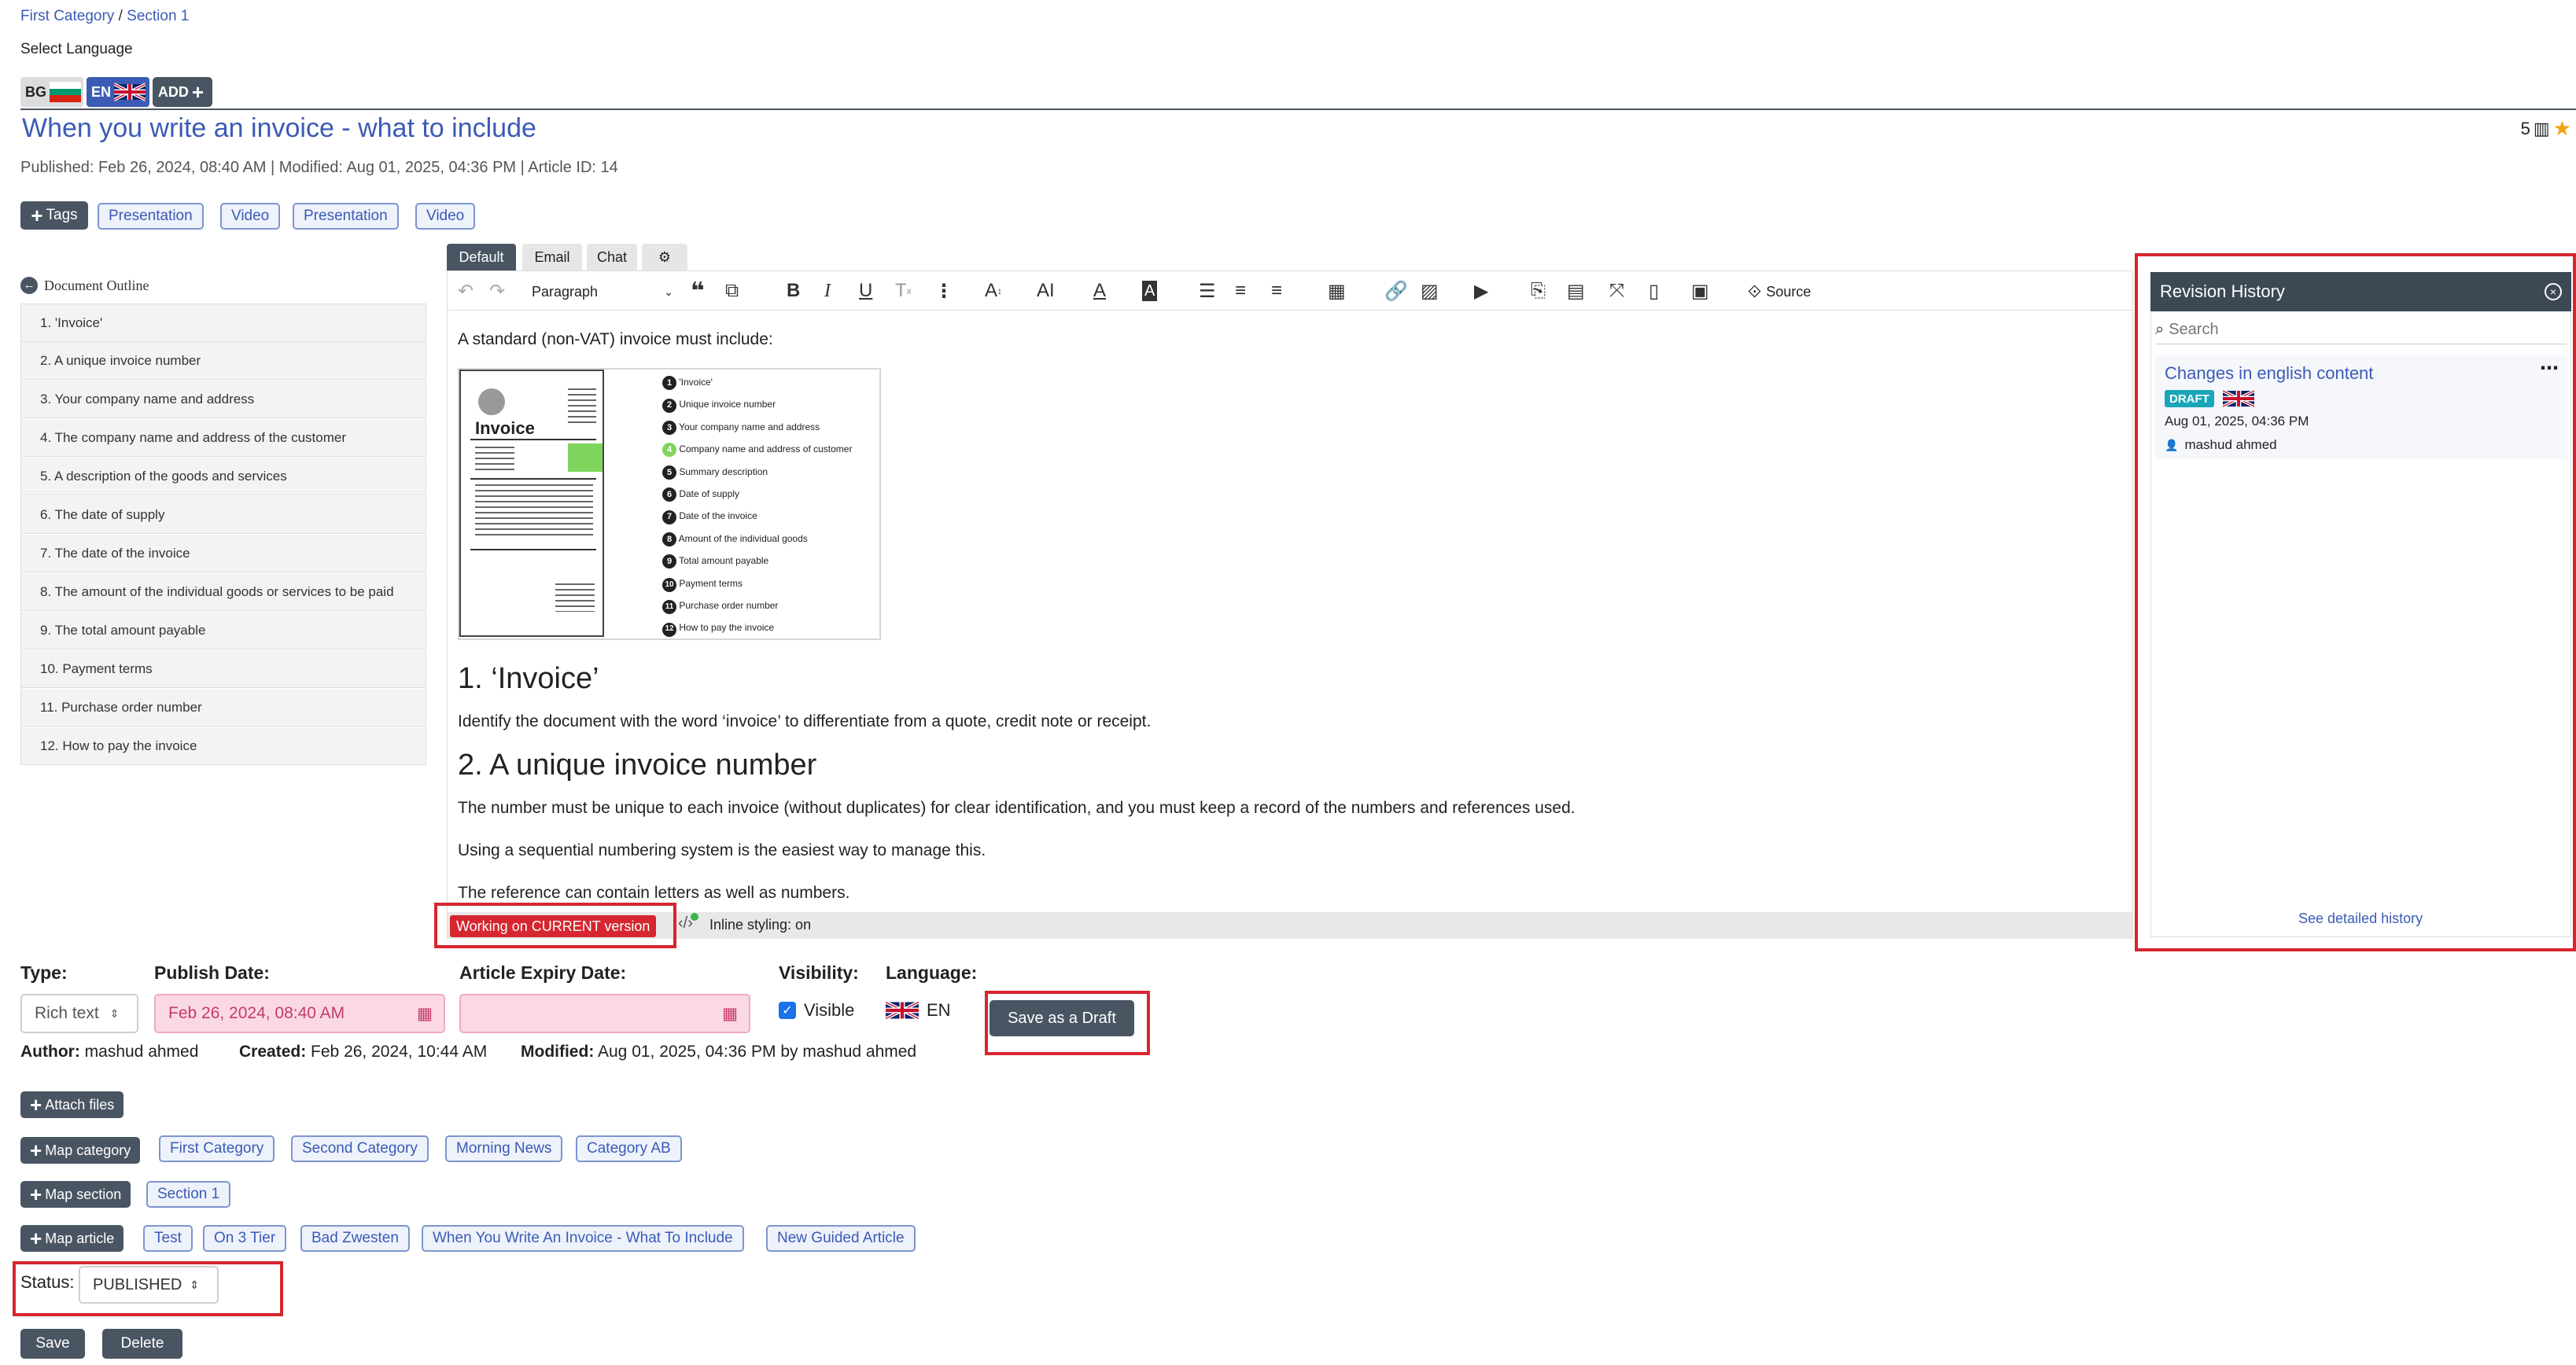 Image resolution: width=2576 pixels, height=1365 pixels. What do you see at coordinates (943, 291) in the screenshot?
I see `more-options-icon: ⋮` at bounding box center [943, 291].